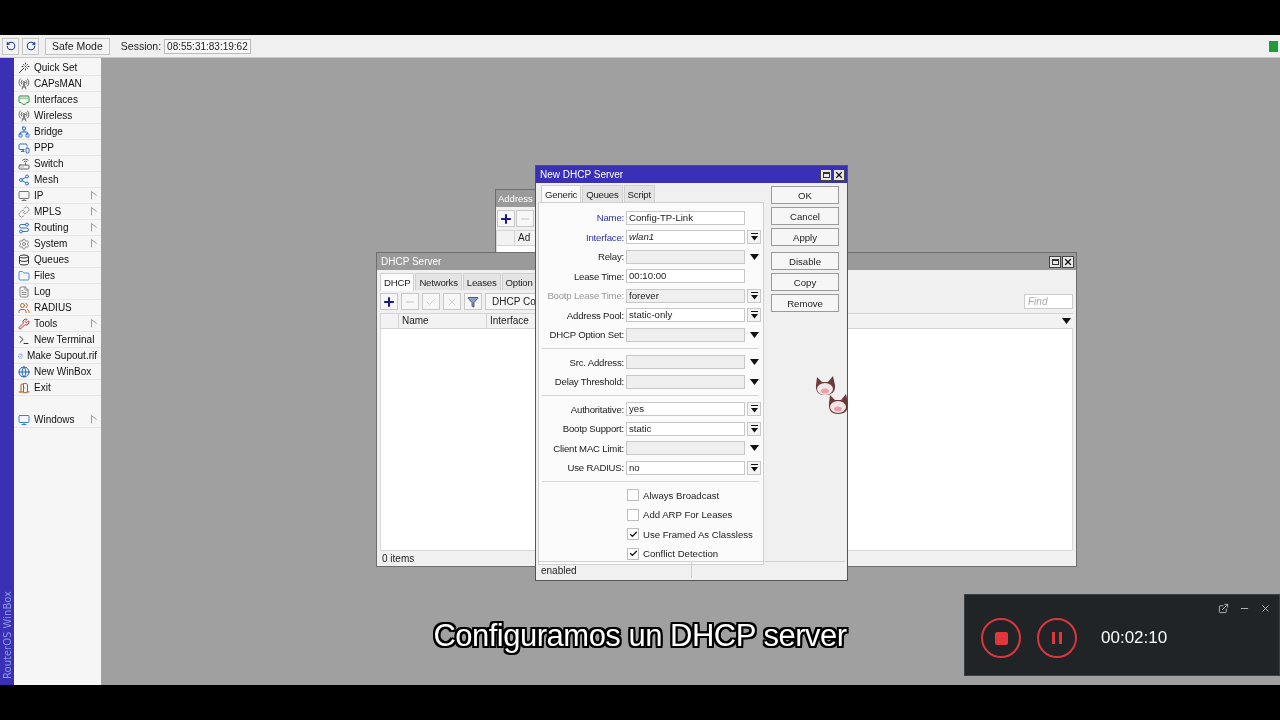 The width and height of the screenshot is (1280, 720). What do you see at coordinates (57, 244) in the screenshot?
I see `menu-item: System` at bounding box center [57, 244].